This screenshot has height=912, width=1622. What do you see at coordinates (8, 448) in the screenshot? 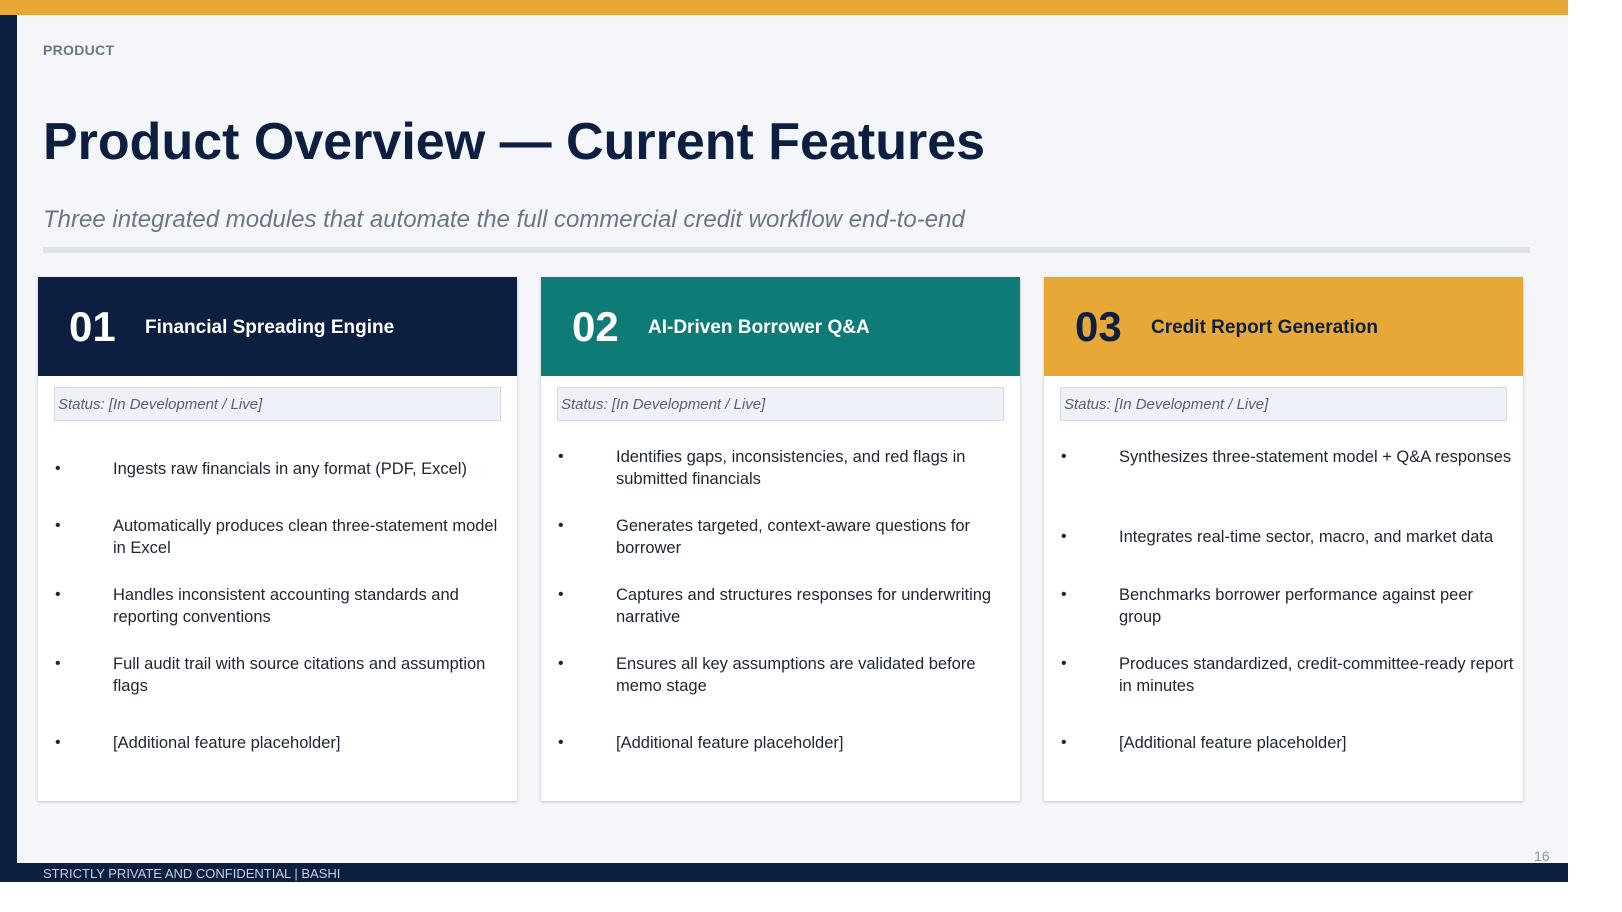
I see `left-accent-bar` at bounding box center [8, 448].